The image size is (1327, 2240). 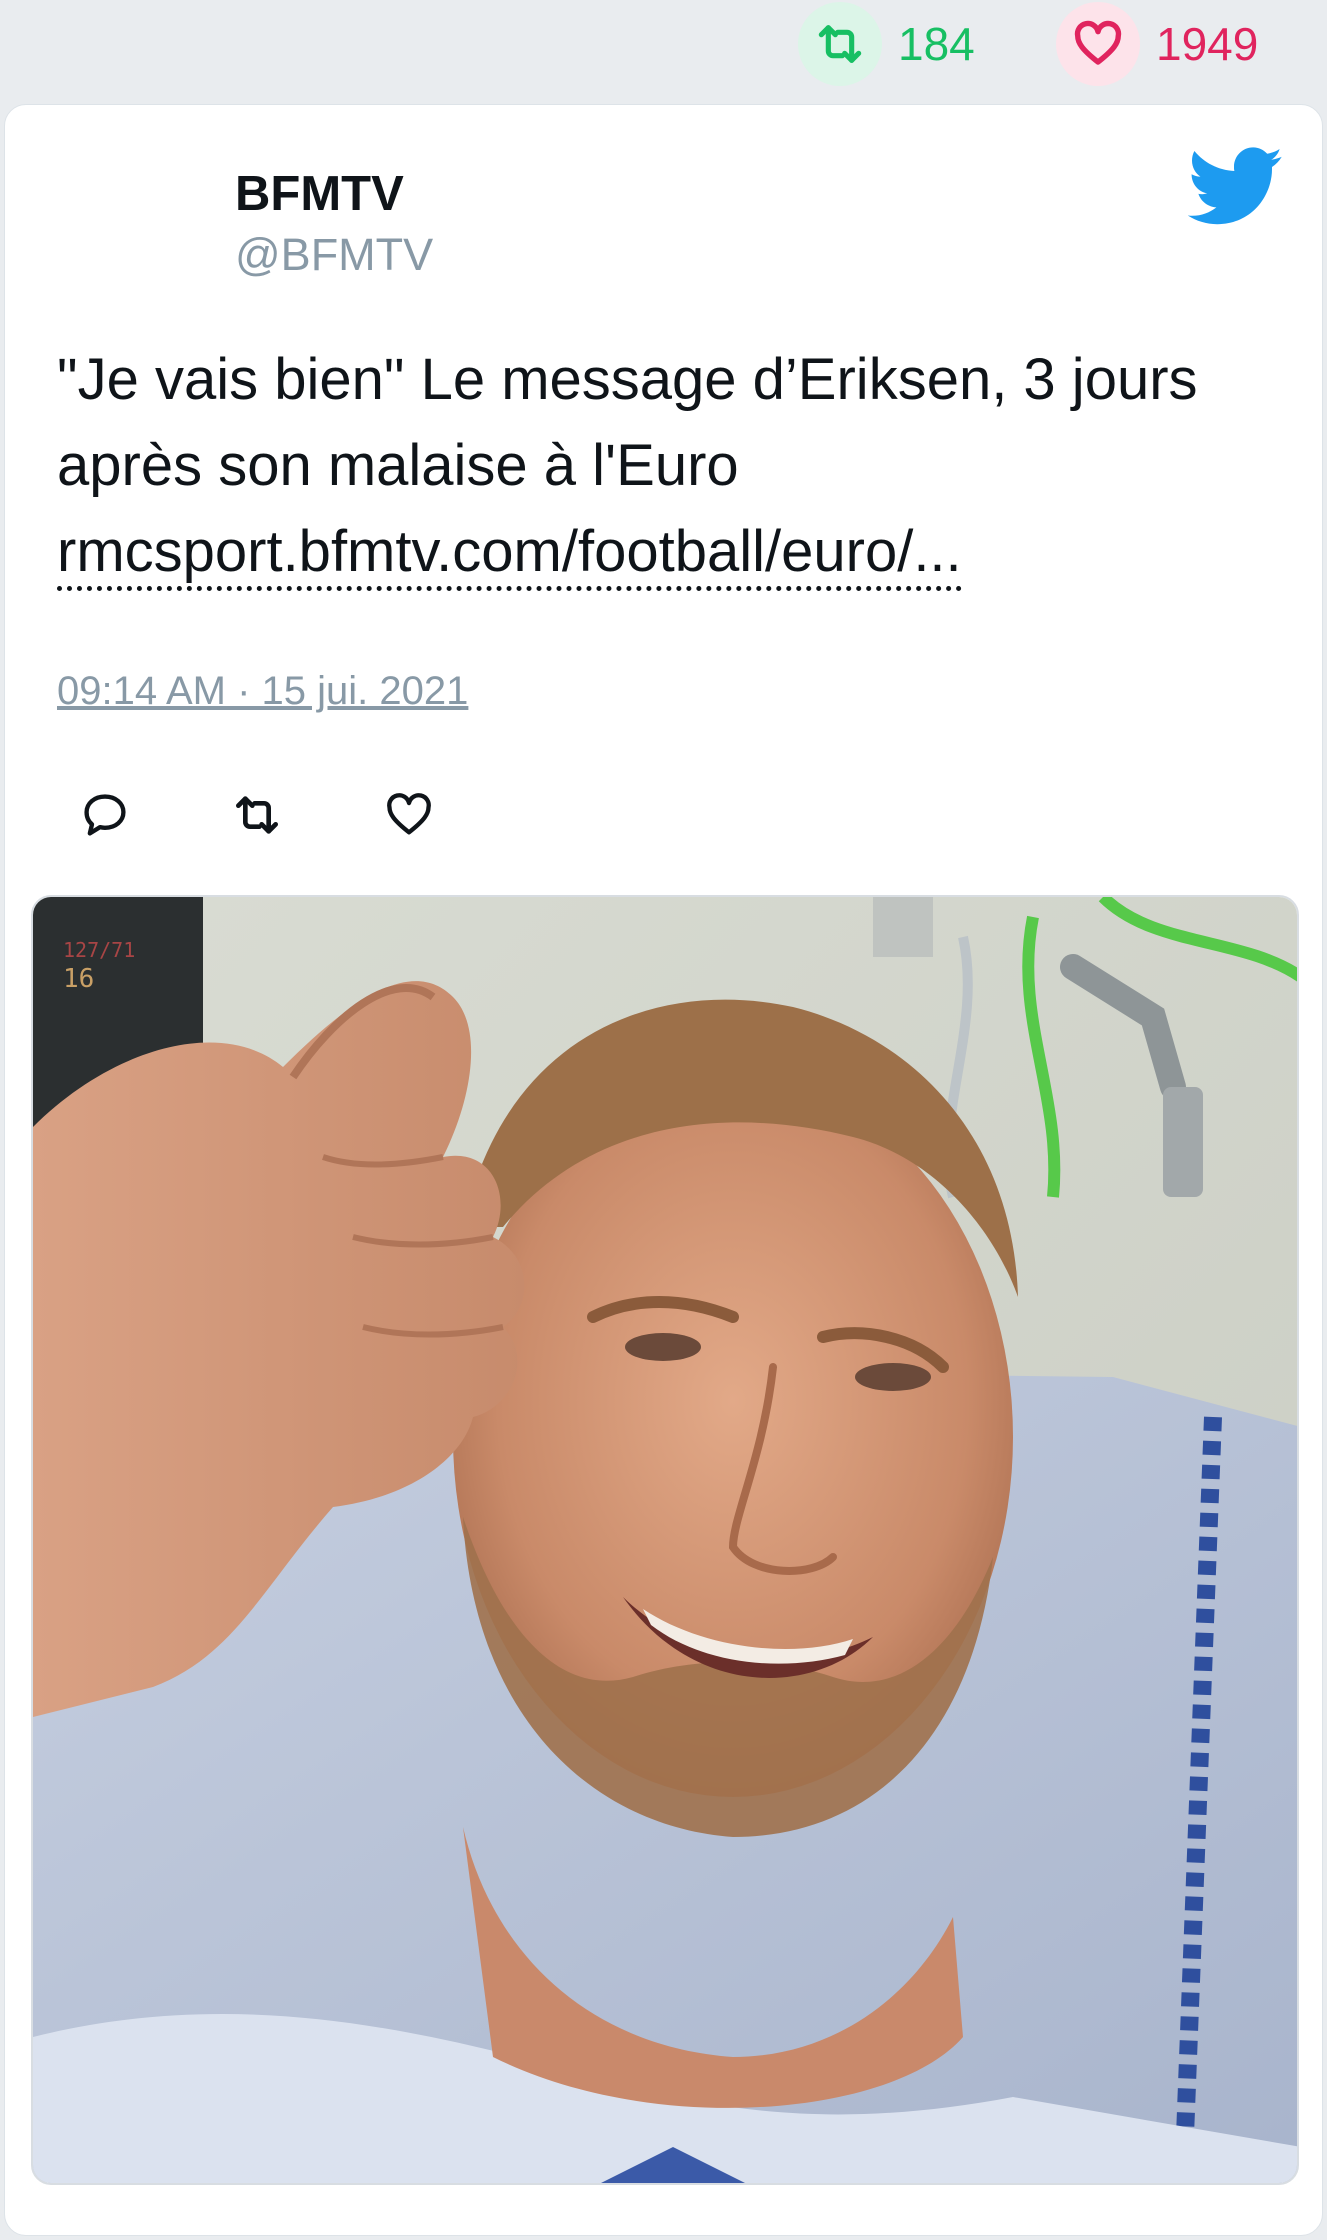 I want to click on like-icon, so click(x=409, y=815).